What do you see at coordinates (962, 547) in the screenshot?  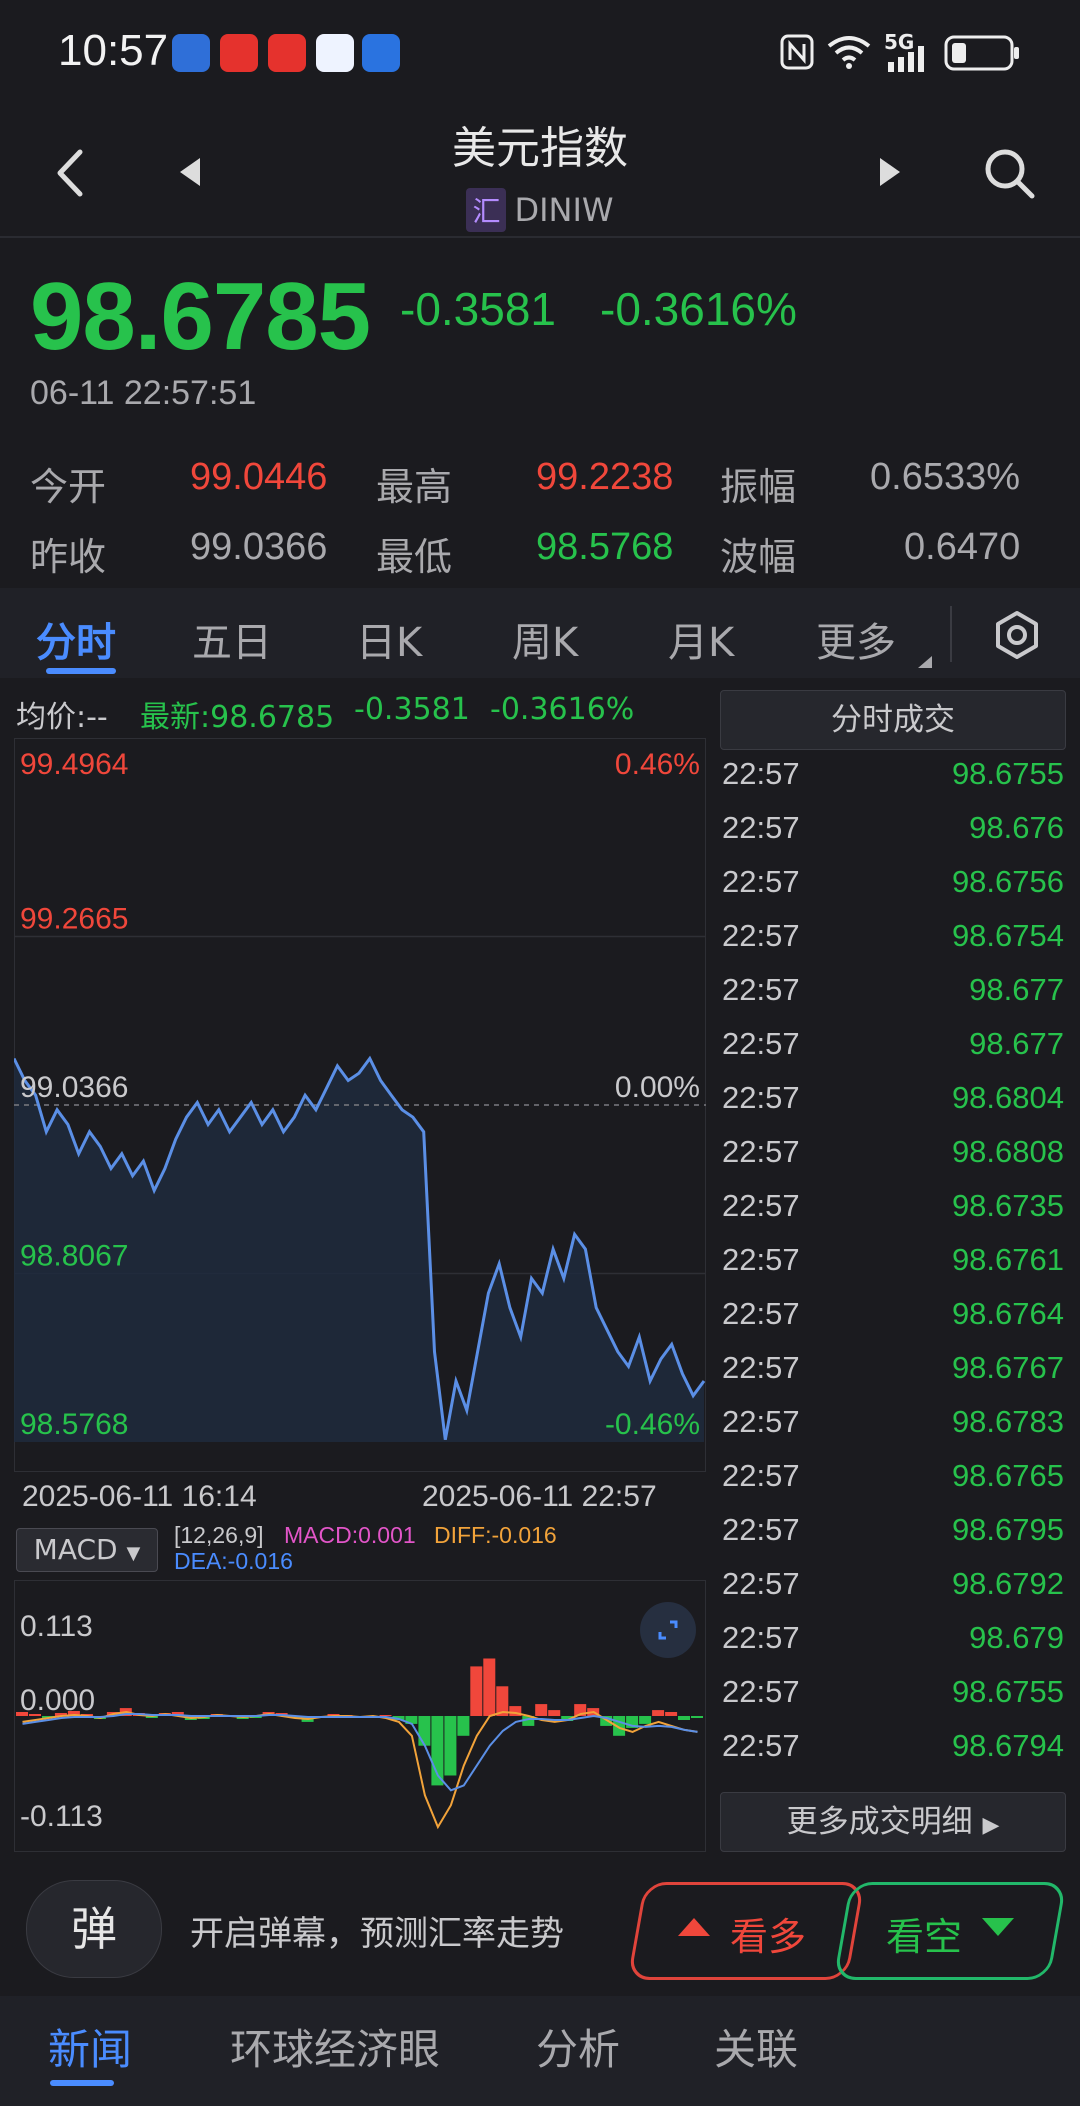 I see `stat-value-range: 0.6470` at bounding box center [962, 547].